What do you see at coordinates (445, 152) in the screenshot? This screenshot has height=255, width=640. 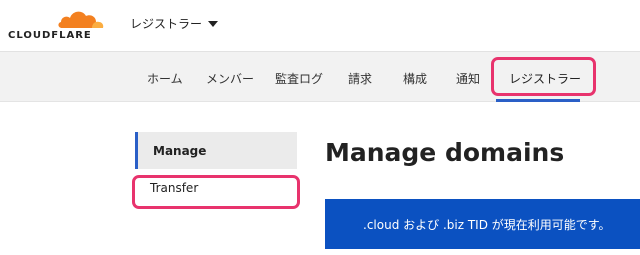 I see `page-title: Manage domains` at bounding box center [445, 152].